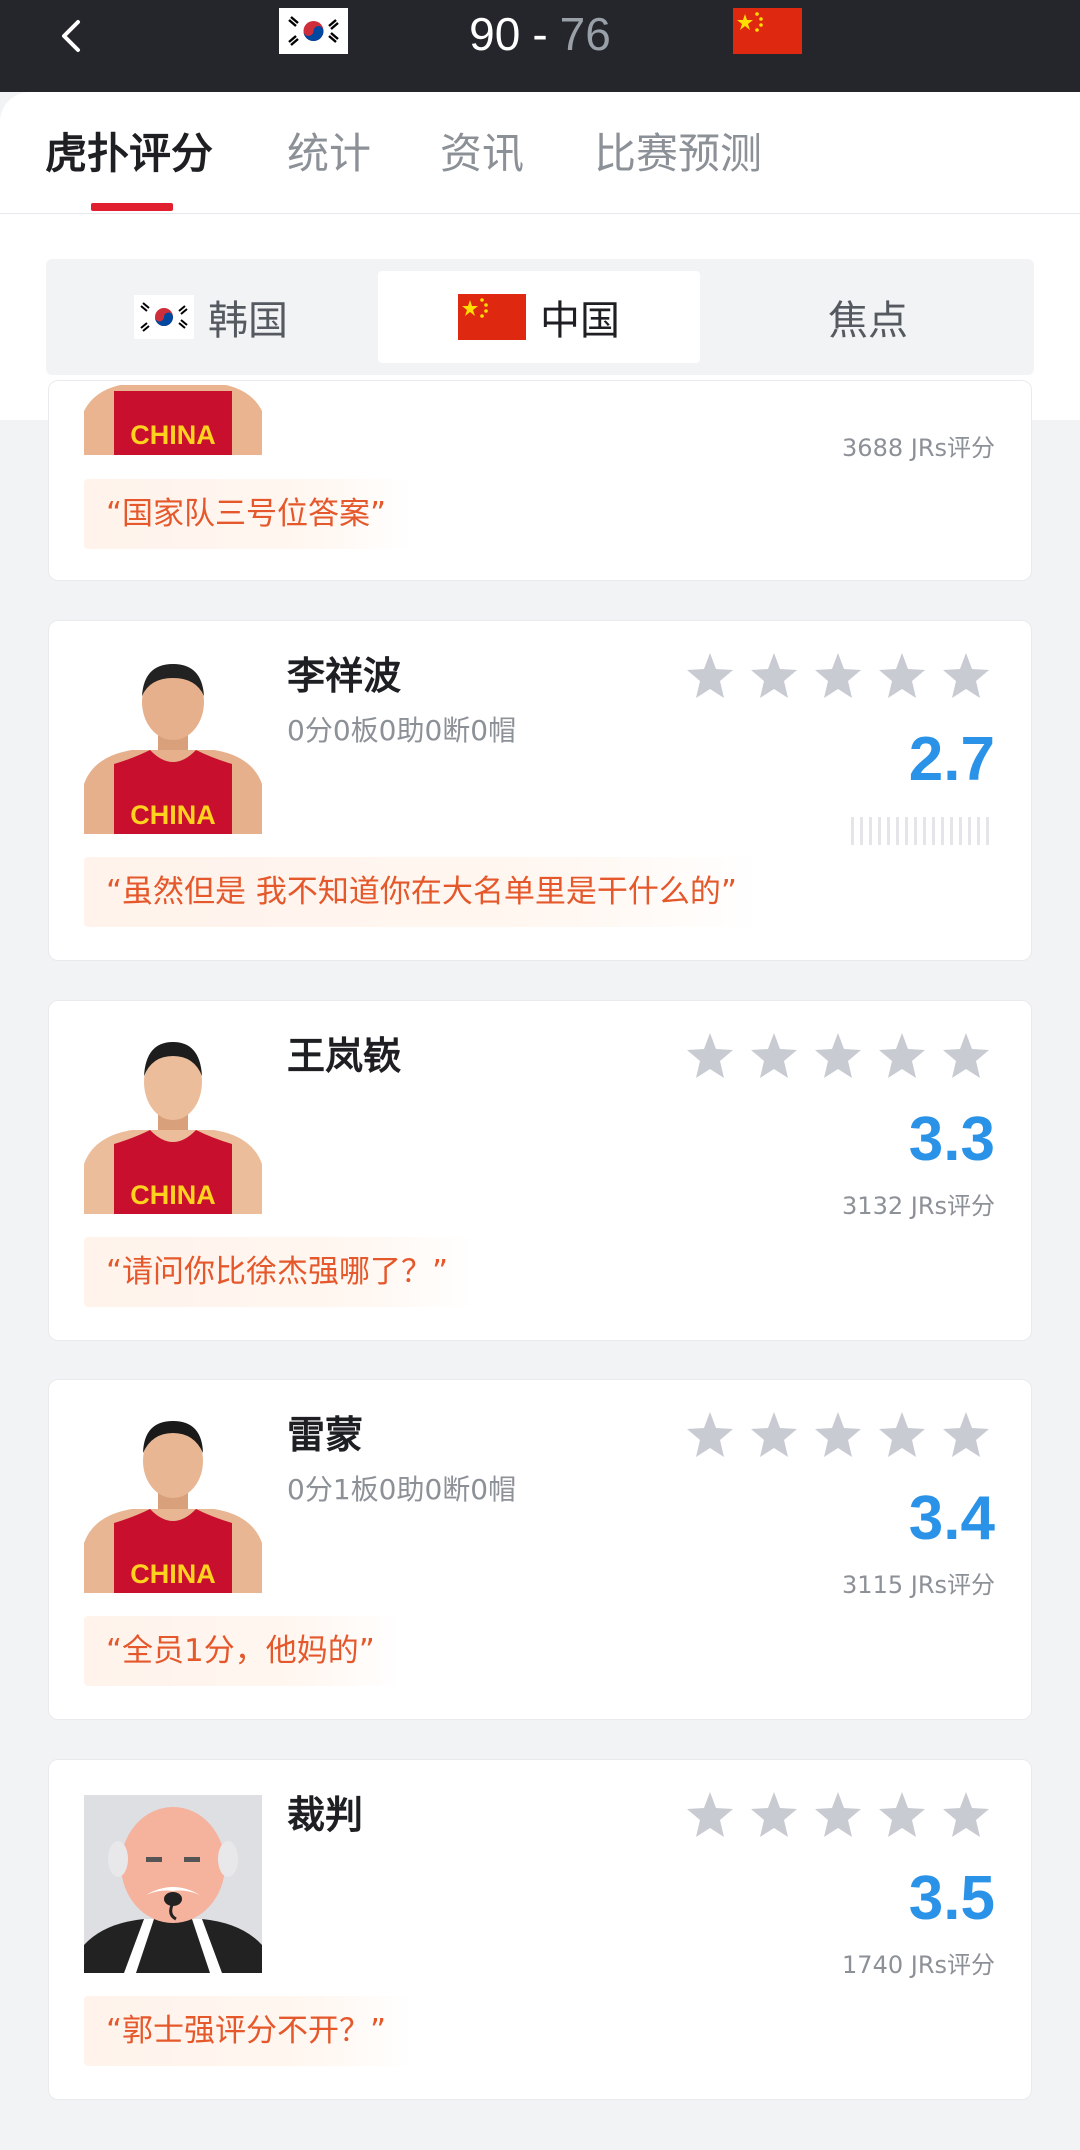 The height and width of the screenshot is (2150, 1080). I want to click on away-score: 76, so click(585, 34).